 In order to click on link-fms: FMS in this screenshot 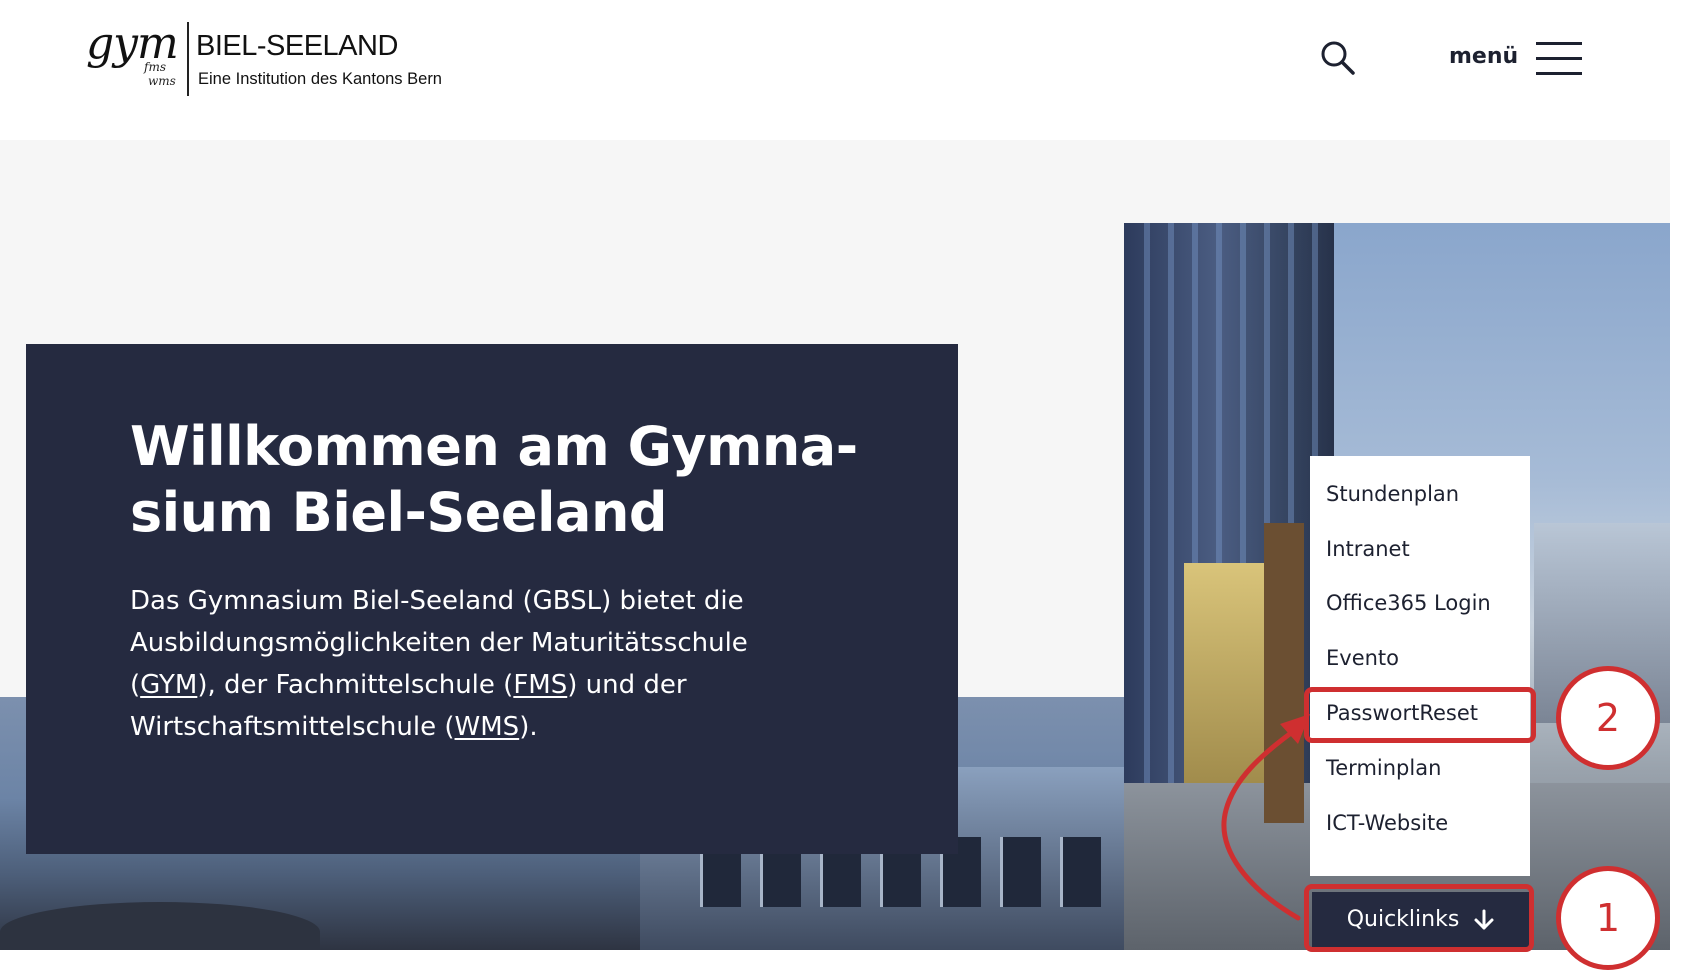, I will do `click(540, 685)`.